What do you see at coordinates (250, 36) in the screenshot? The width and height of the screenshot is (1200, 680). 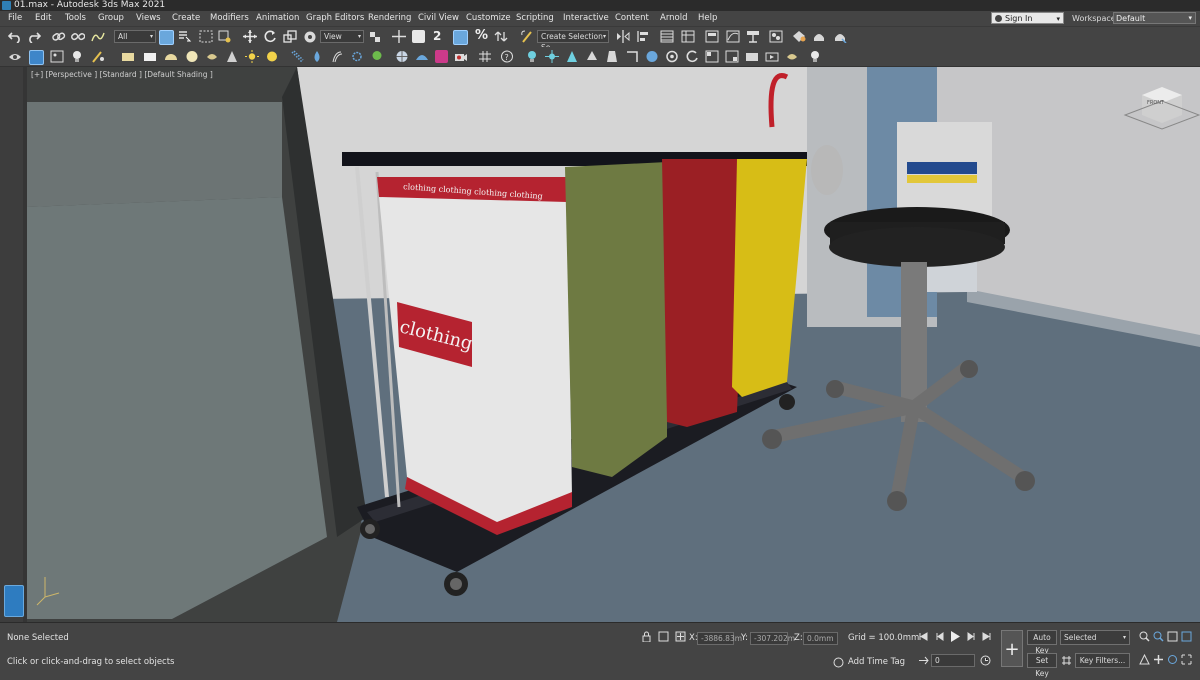 I see `move-icon` at bounding box center [250, 36].